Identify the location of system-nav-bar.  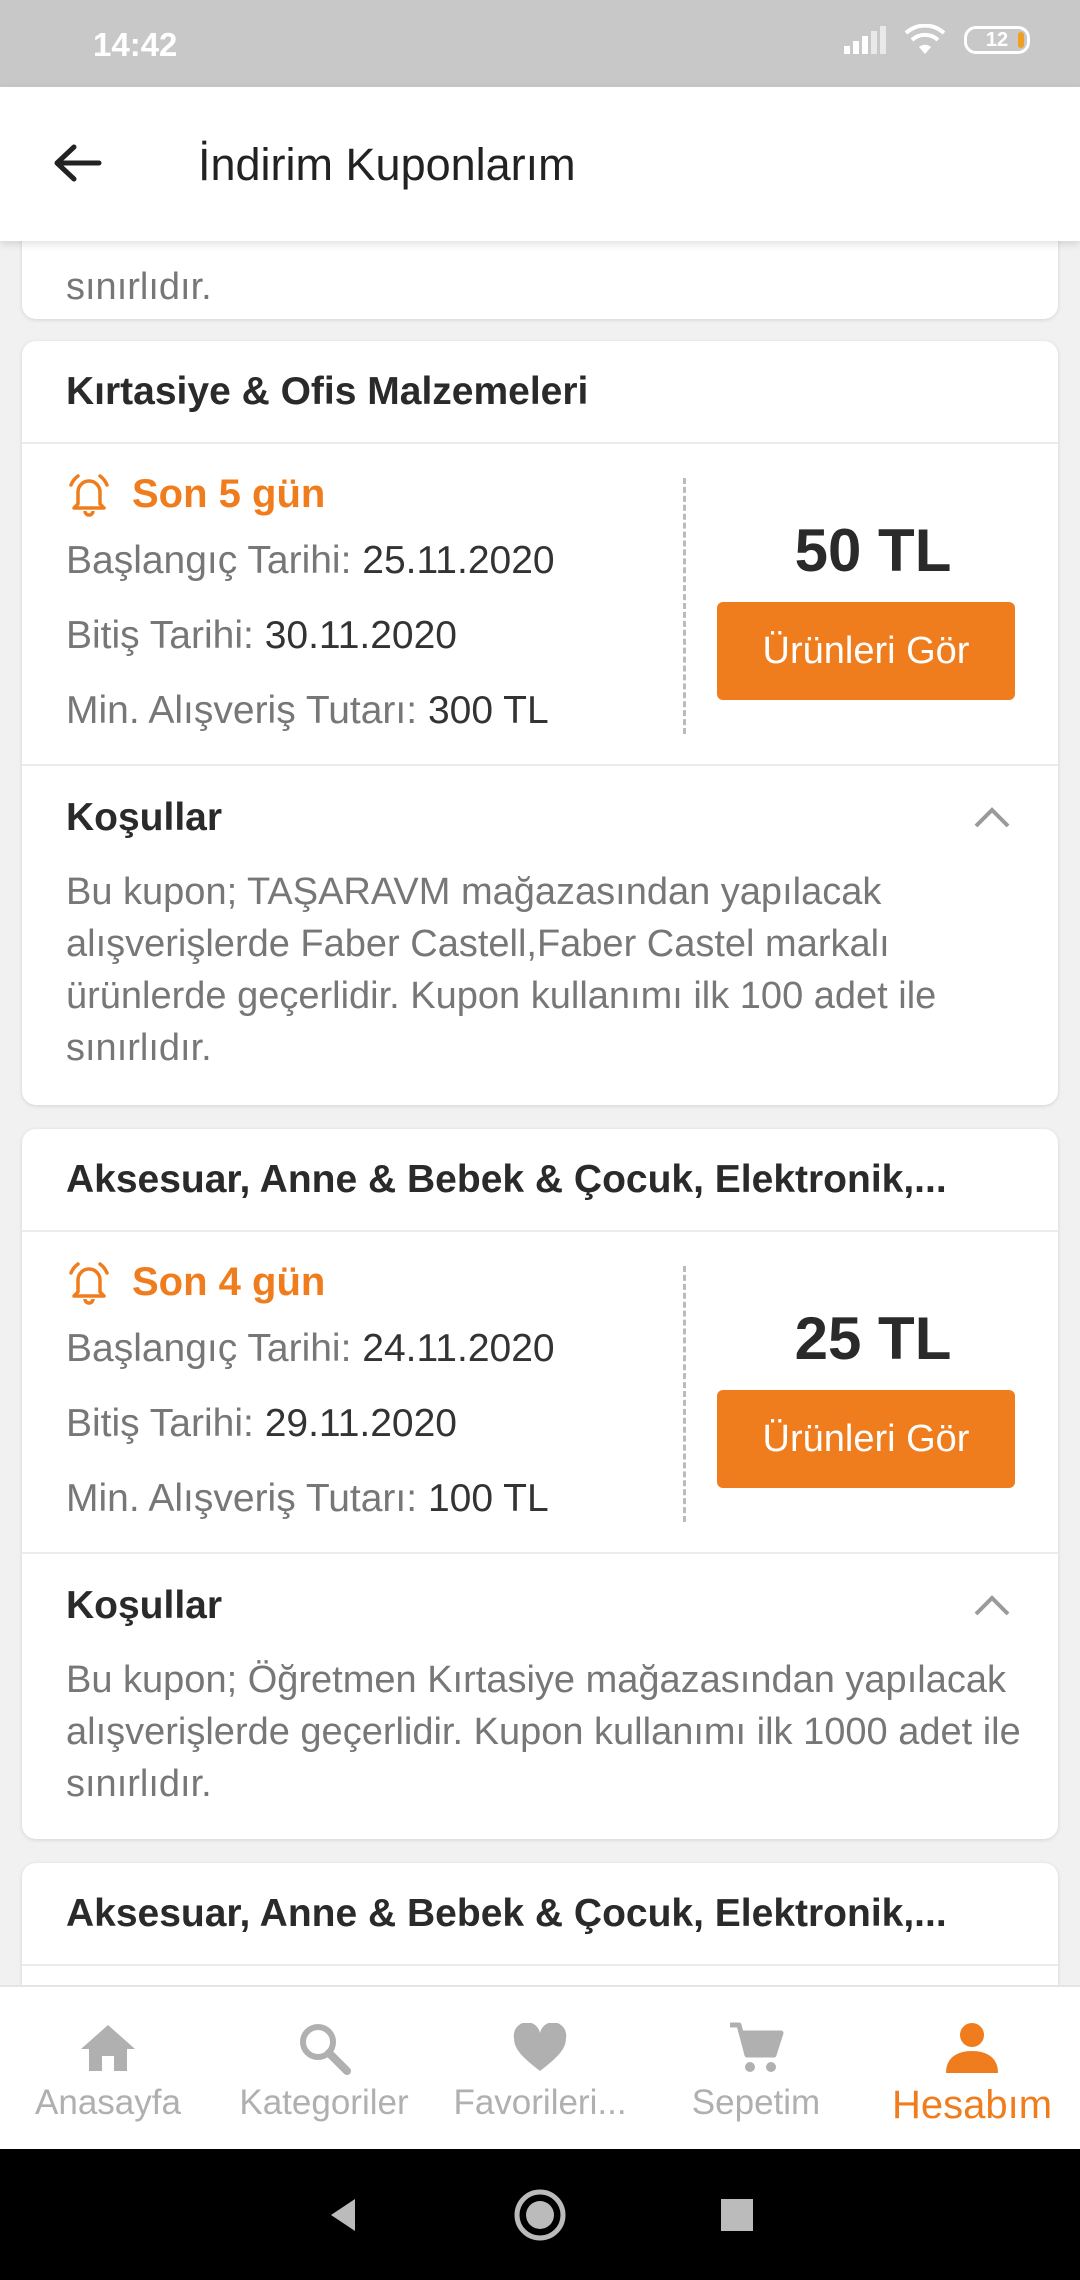
(540, 2214).